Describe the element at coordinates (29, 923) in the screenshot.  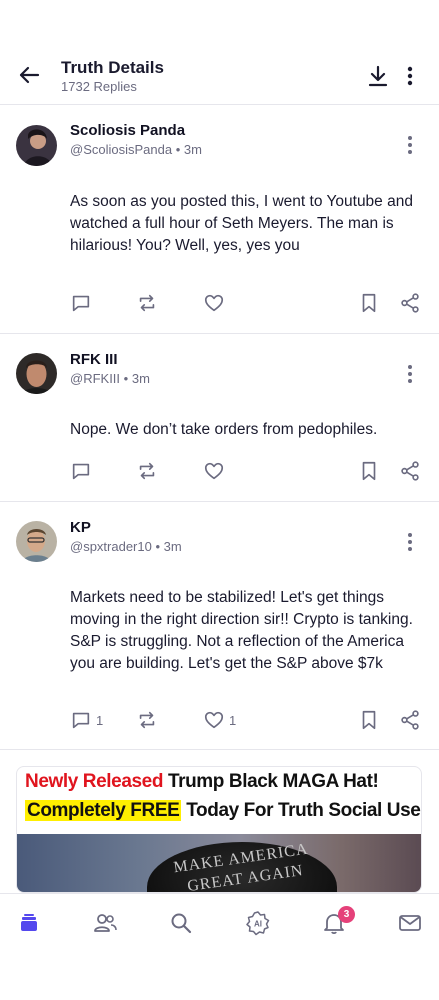
I see `home-icon` at that location.